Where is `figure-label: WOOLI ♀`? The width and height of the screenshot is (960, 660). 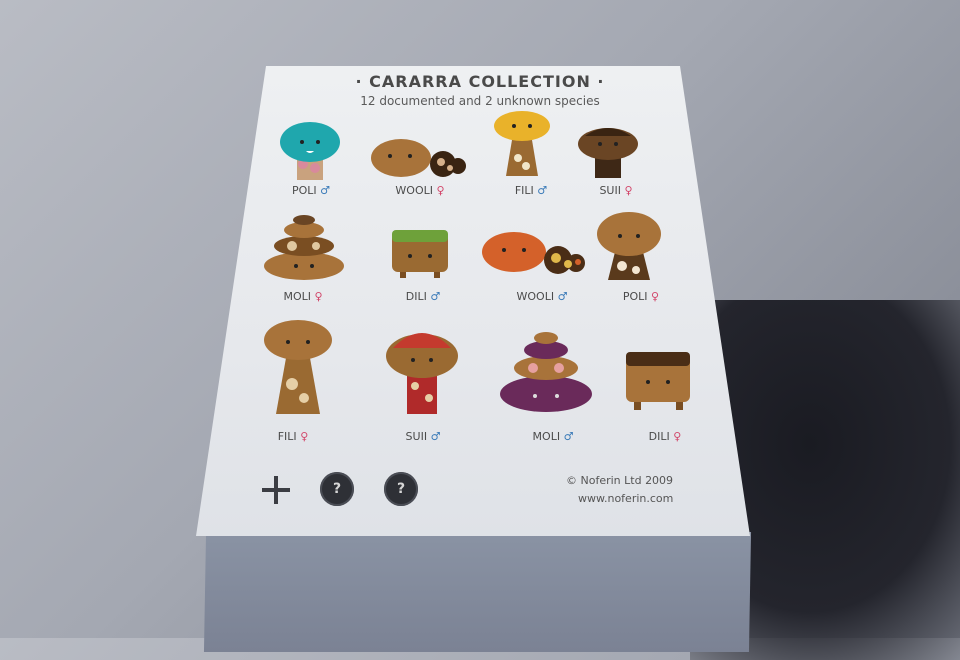
figure-label: WOOLI ♀ is located at coordinates (420, 190).